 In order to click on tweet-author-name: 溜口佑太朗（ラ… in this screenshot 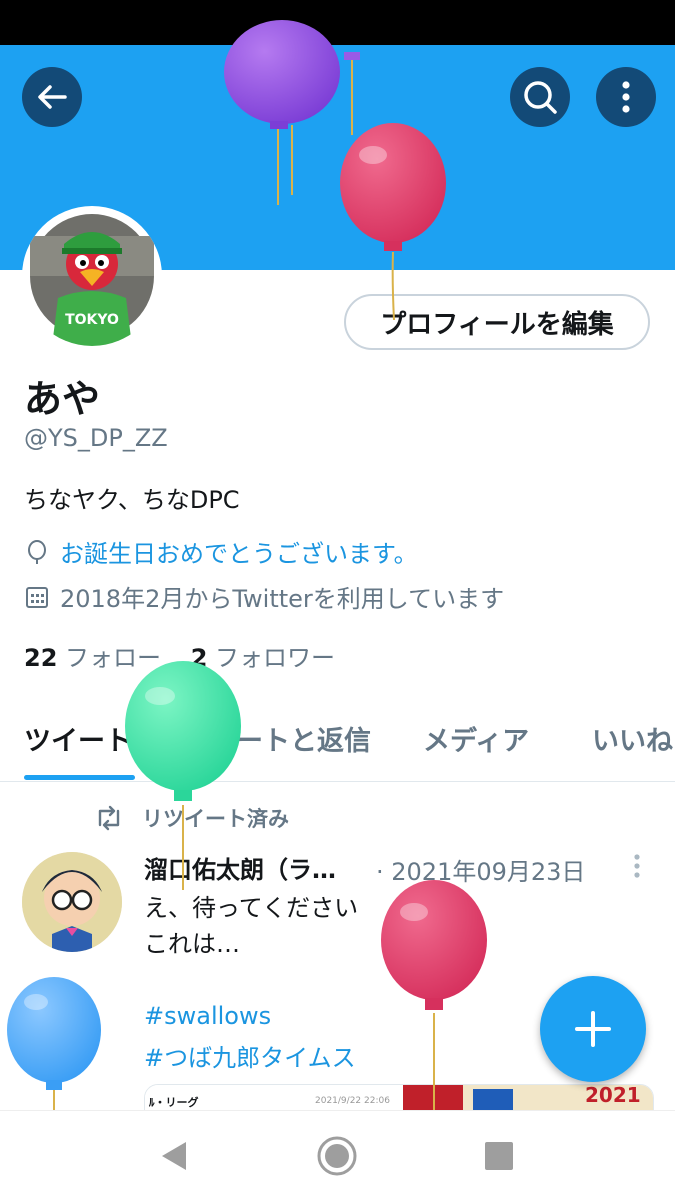, I will do `click(240, 867)`.